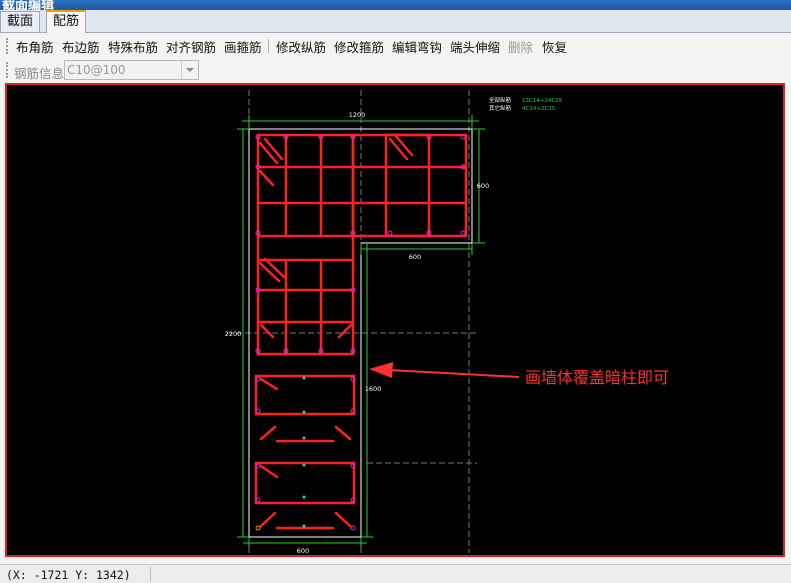  What do you see at coordinates (395, 5) in the screenshot?
I see `window-title-bar: 截面编辑` at bounding box center [395, 5].